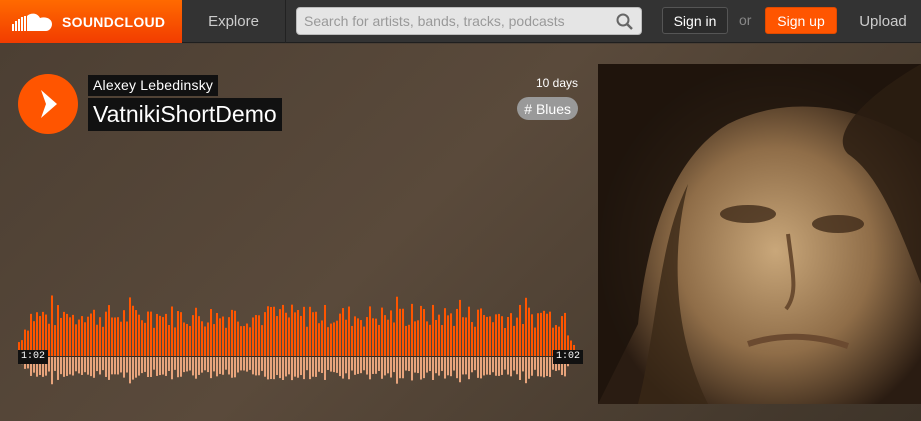 The image size is (921, 421). I want to click on sign-up-button: Sign up, so click(801, 20).